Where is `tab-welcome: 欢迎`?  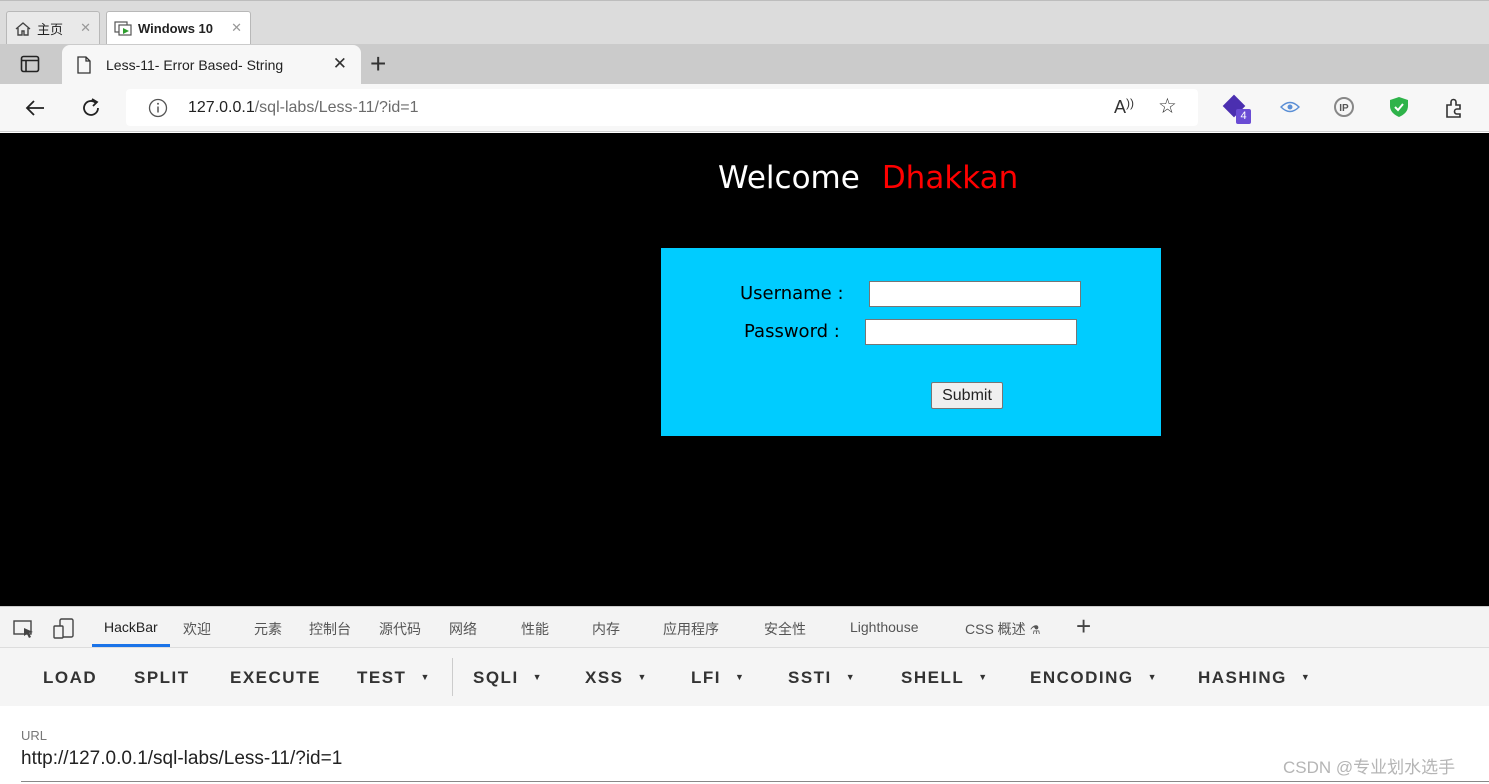
tab-welcome: 欢迎 is located at coordinates (197, 629).